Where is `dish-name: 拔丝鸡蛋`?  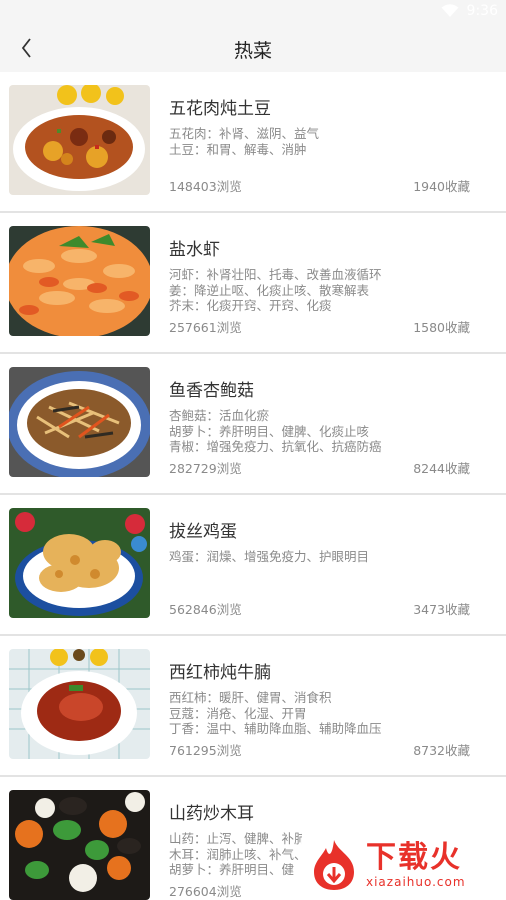
dish-name: 拔丝鸡蛋 is located at coordinates (203, 532).